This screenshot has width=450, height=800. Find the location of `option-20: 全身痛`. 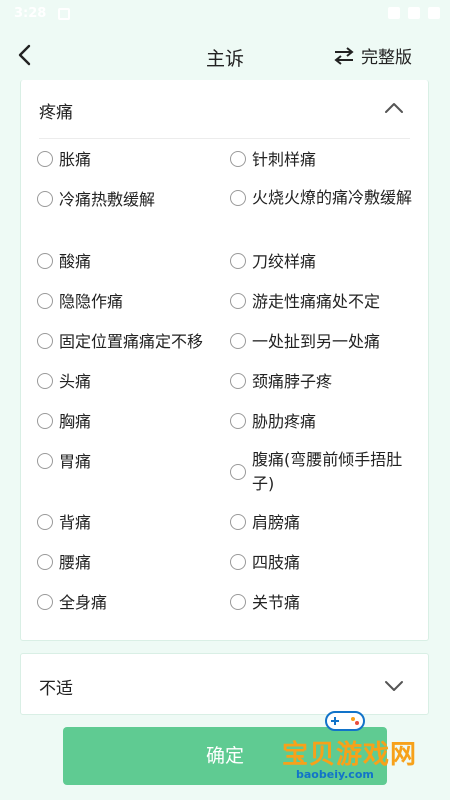

option-20: 全身痛 is located at coordinates (72, 603).